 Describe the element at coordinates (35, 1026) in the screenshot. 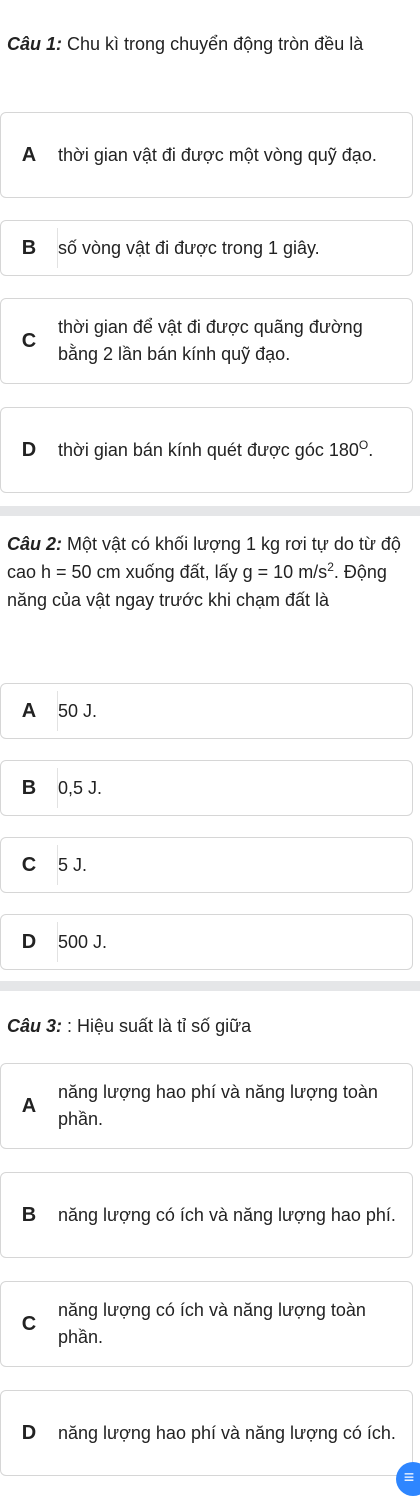

I see `question-3-label: Câu 3:` at that location.